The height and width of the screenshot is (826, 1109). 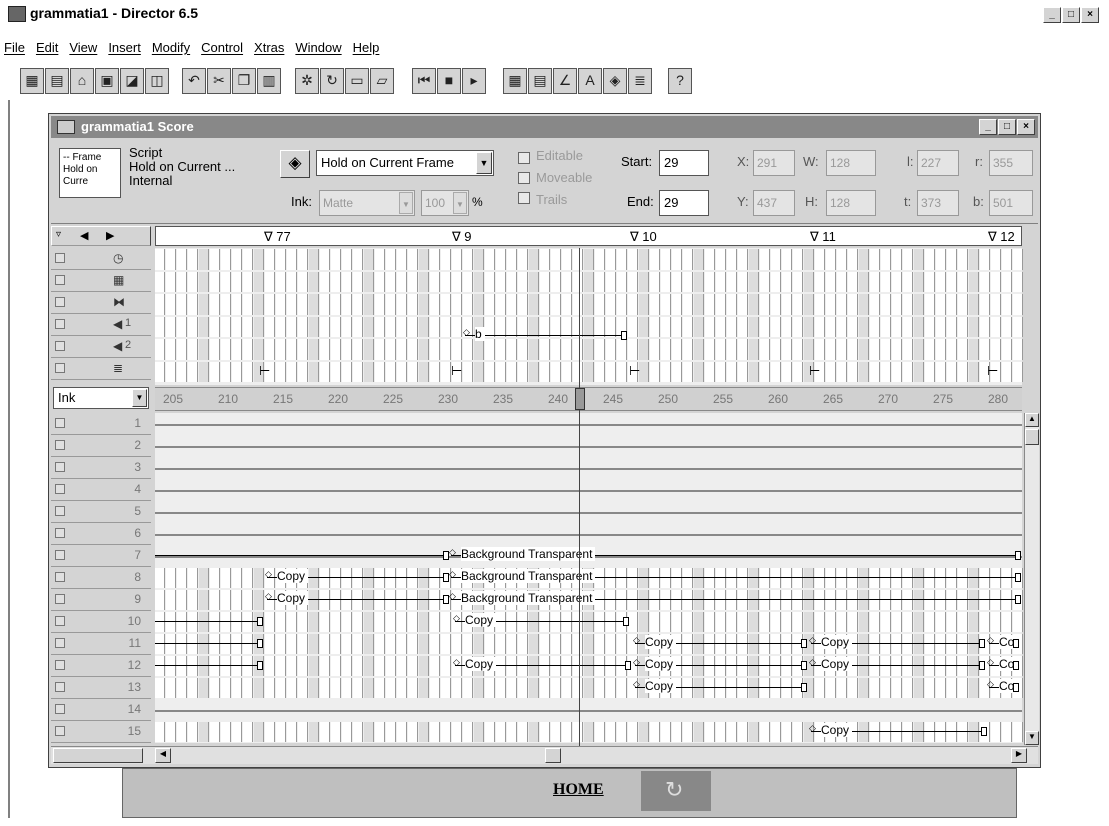 I want to click on marker-menu-icon: ▿, so click(x=58, y=234).